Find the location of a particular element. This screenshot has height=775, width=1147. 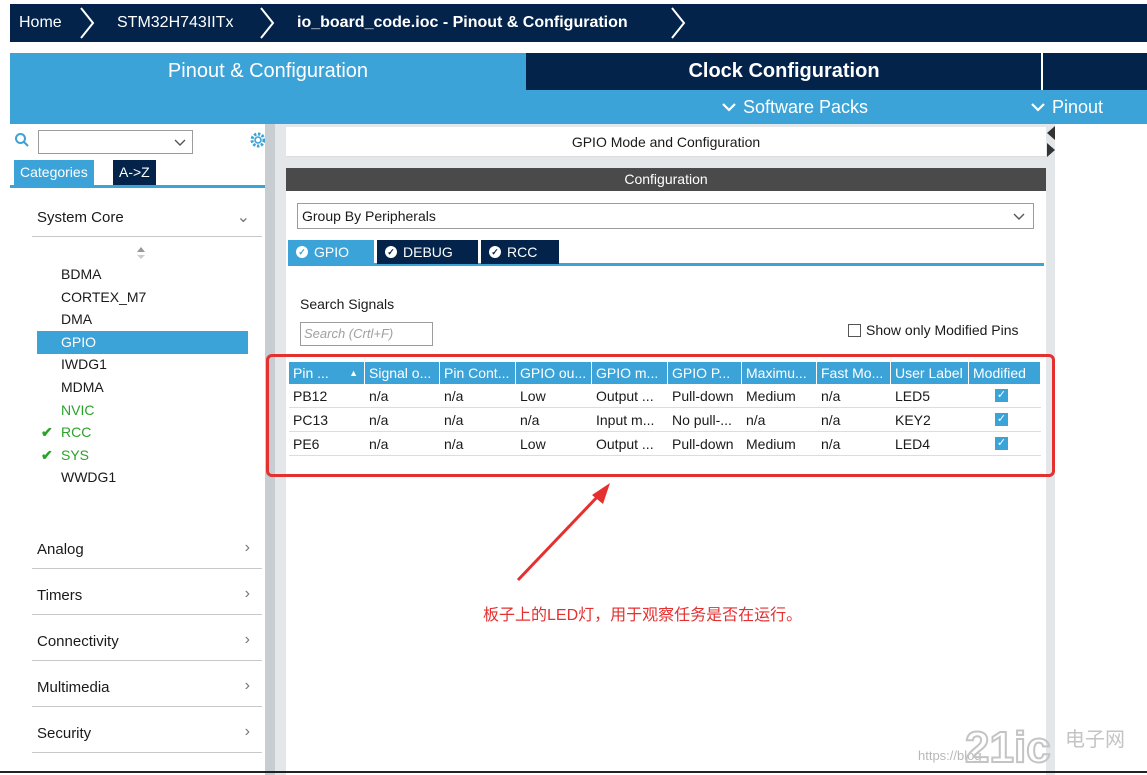

group-analog: Analog › is located at coordinates (147, 549).